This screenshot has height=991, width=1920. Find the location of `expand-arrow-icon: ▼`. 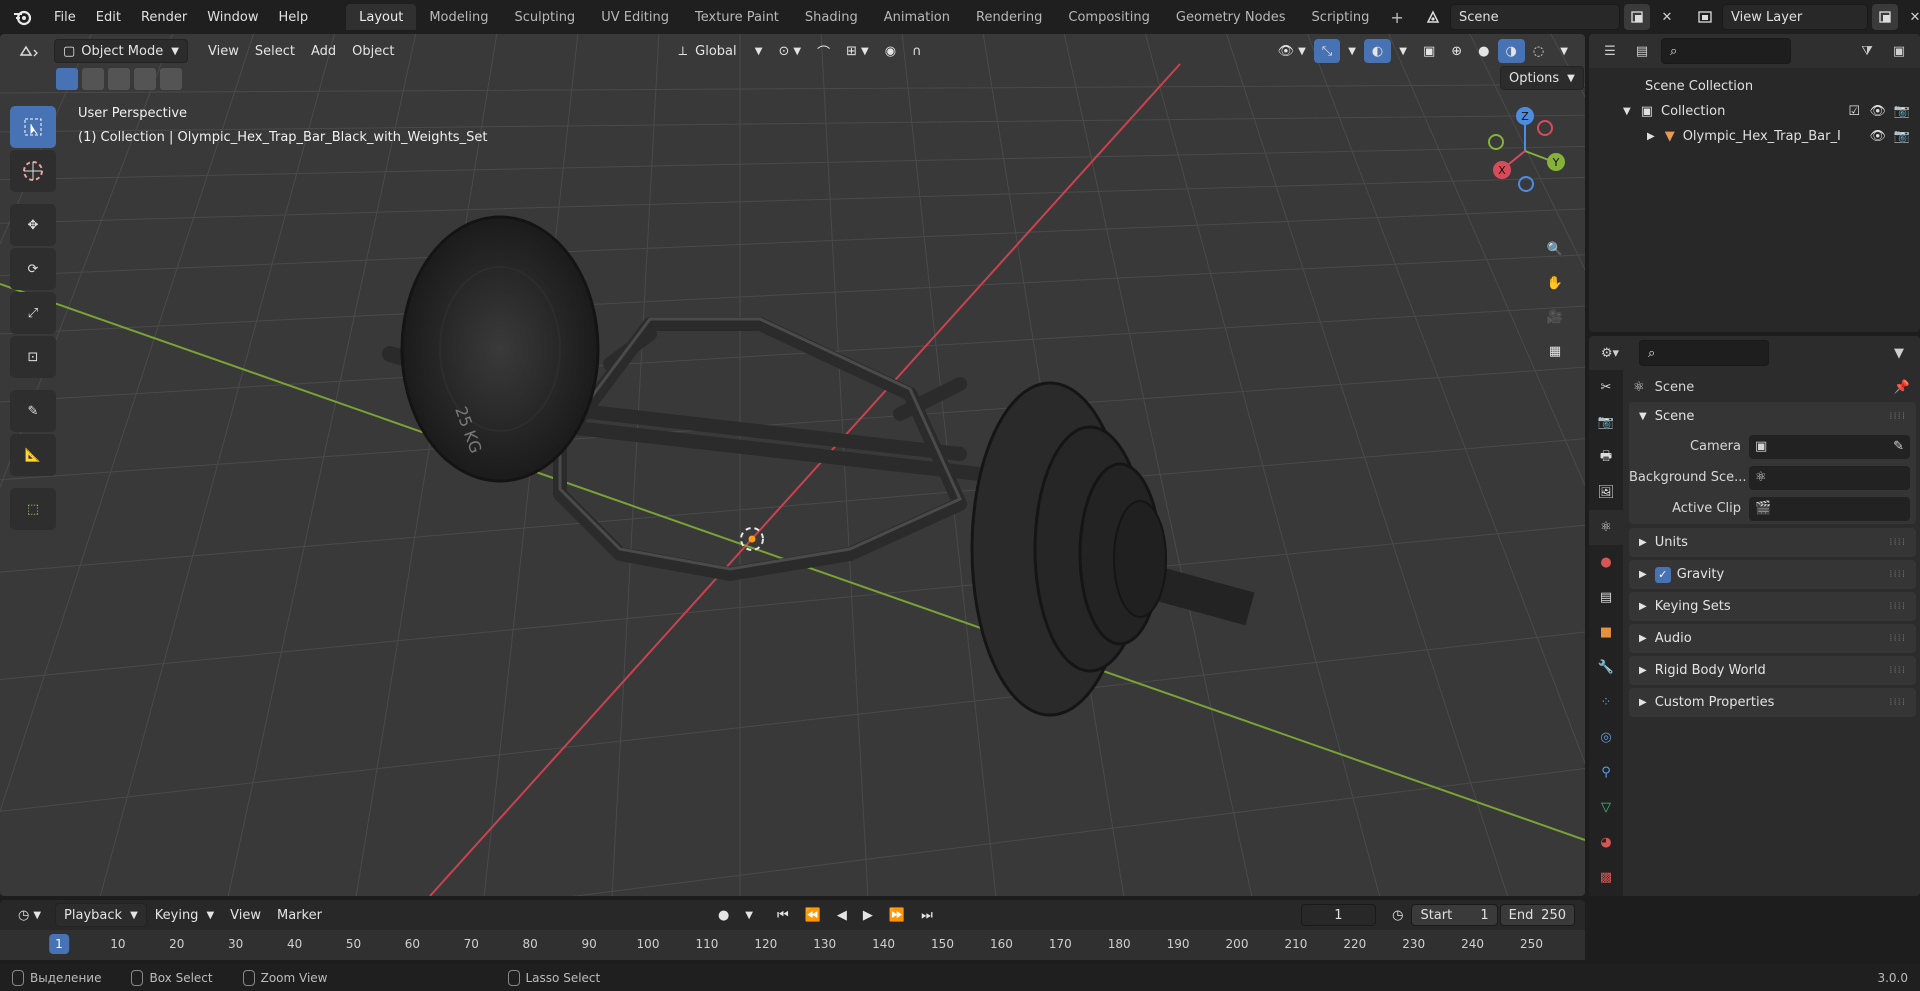

expand-arrow-icon: ▼ is located at coordinates (1627, 111).